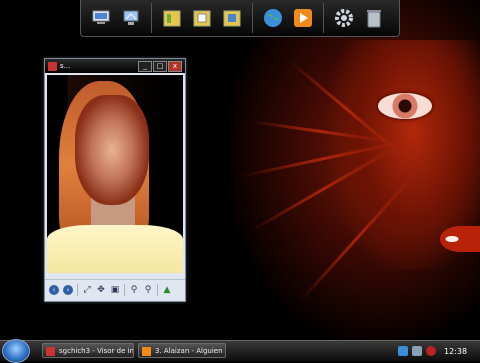  What do you see at coordinates (175, 66) in the screenshot?
I see `close-button: x` at bounding box center [175, 66].